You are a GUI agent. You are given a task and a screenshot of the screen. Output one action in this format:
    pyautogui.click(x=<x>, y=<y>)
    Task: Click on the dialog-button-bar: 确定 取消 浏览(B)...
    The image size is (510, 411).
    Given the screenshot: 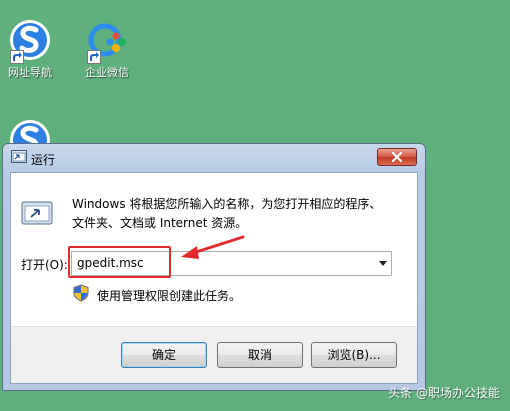 What is the action you would take?
    pyautogui.click(x=214, y=355)
    